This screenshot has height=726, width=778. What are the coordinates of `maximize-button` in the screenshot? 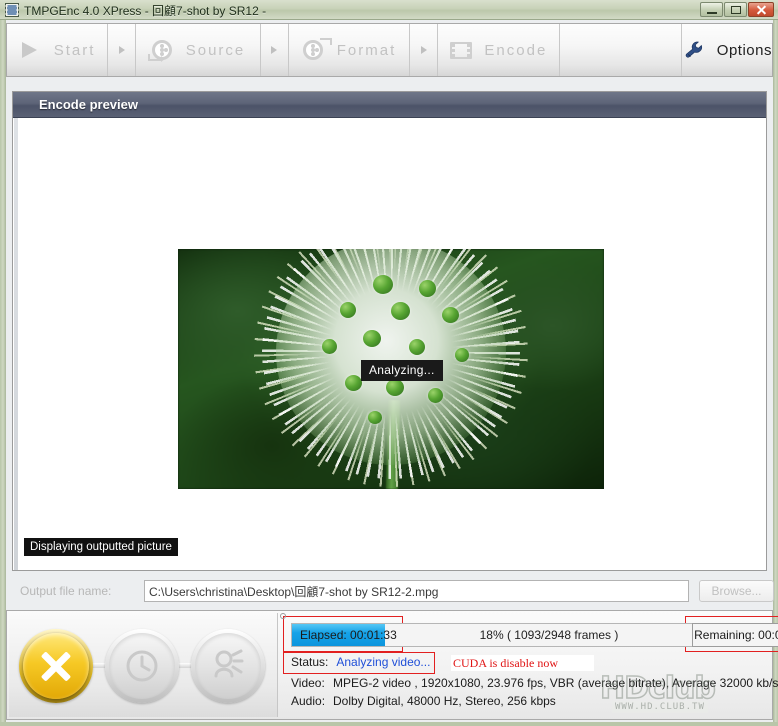 It's located at (735, 9).